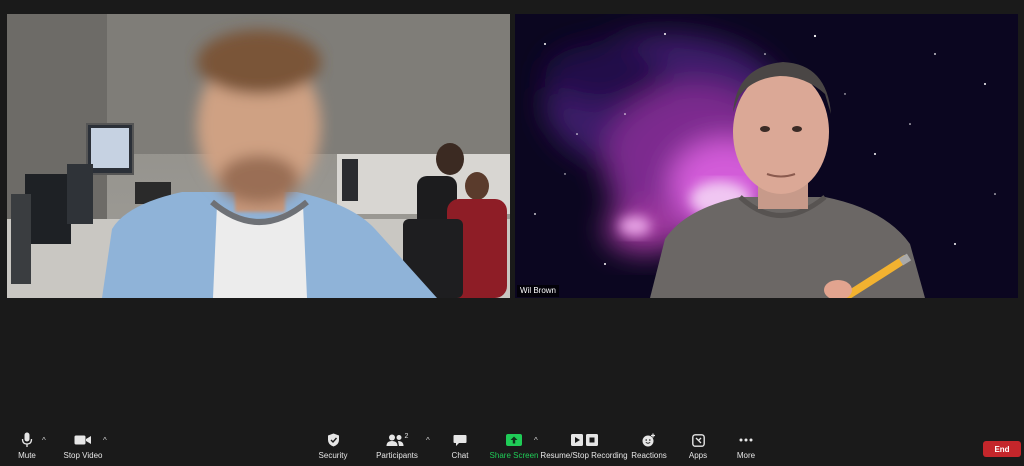 This screenshot has width=1024, height=466. What do you see at coordinates (27, 455) in the screenshot?
I see `mute-label: Mute` at bounding box center [27, 455].